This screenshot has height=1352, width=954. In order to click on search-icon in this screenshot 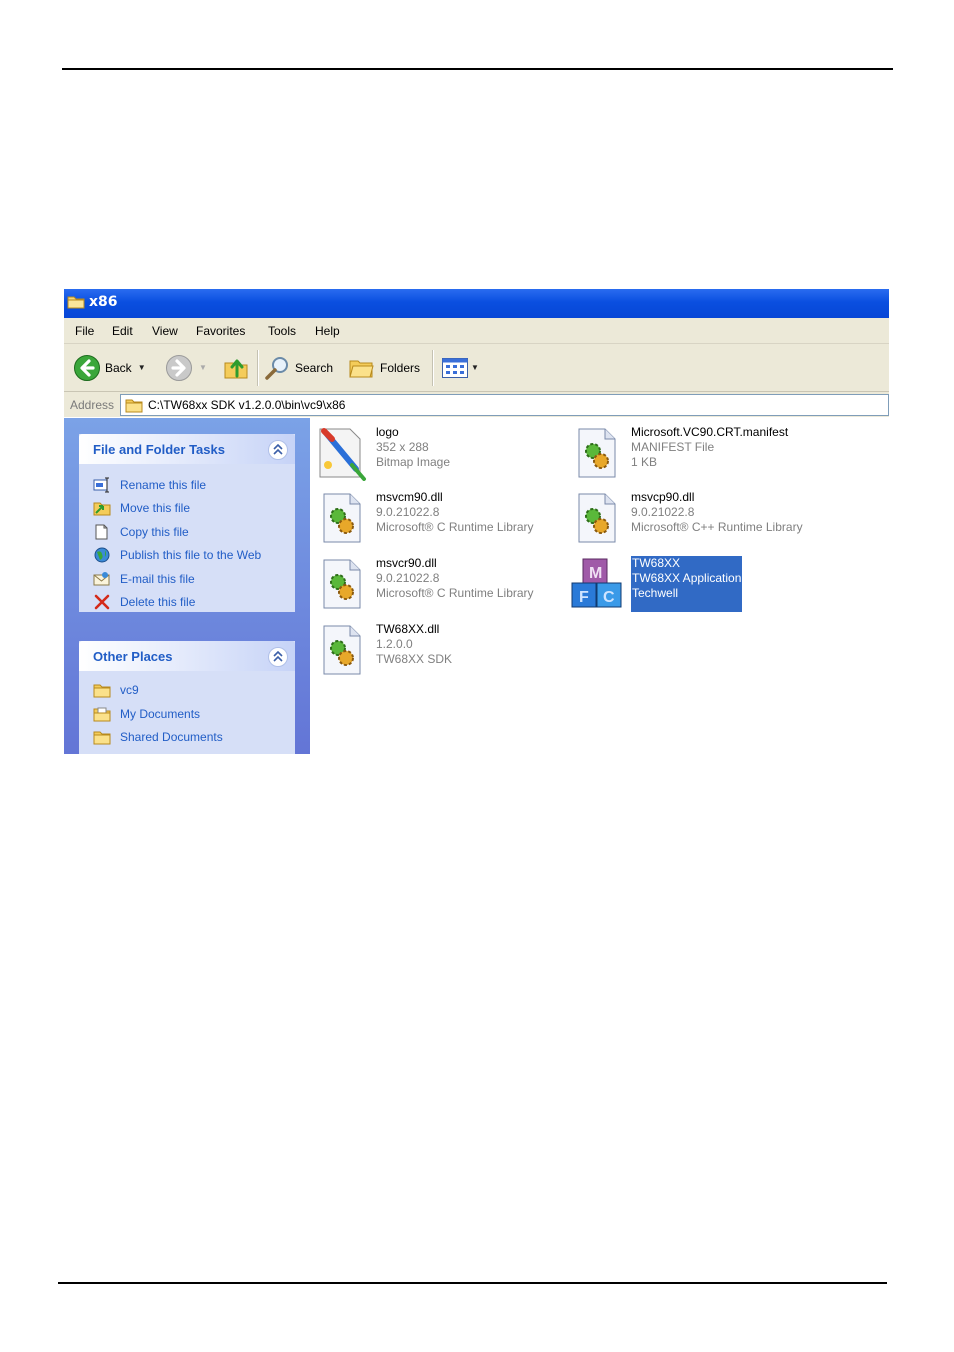, I will do `click(276, 368)`.